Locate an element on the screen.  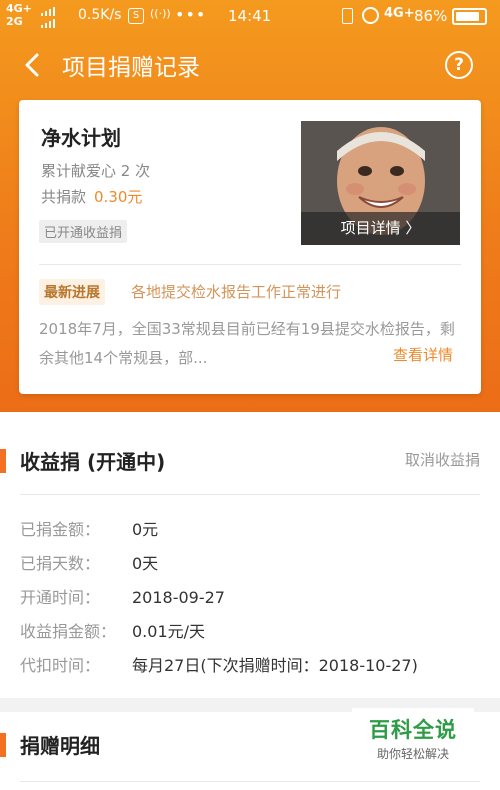
earnings-enabled-badge: 已开通收益捐 is located at coordinates (83, 231).